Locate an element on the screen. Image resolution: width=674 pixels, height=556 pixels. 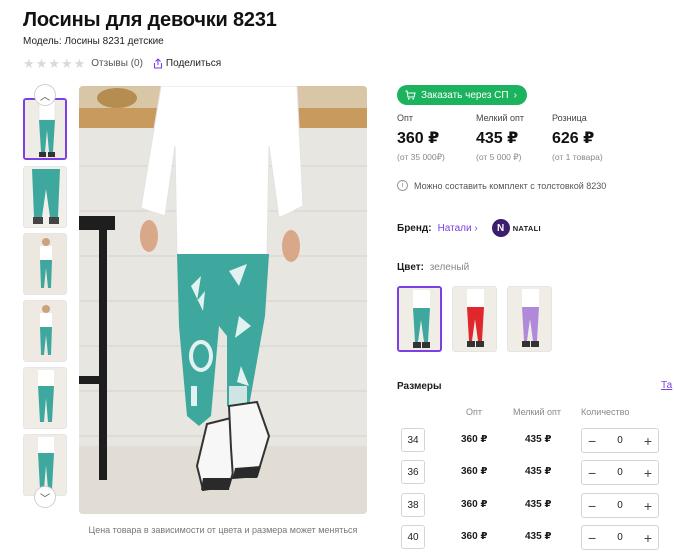
brand-row: Бренд: Натали › N NATALI is located at coordinates (469, 228).